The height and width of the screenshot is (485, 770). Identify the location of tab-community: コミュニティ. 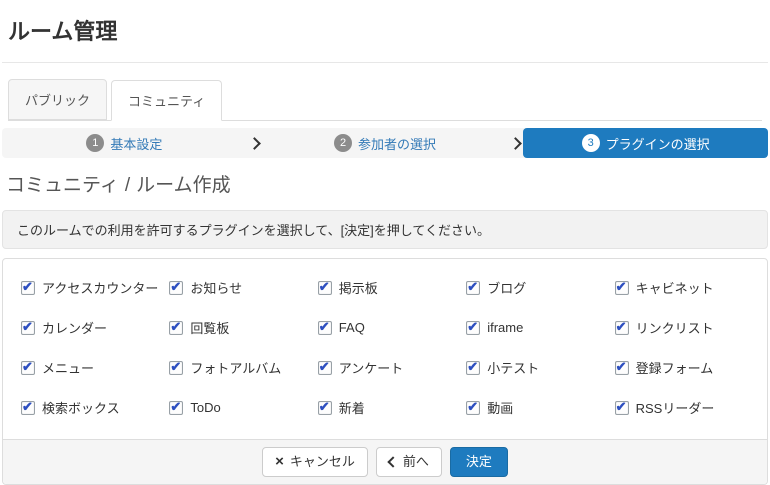
(167, 100).